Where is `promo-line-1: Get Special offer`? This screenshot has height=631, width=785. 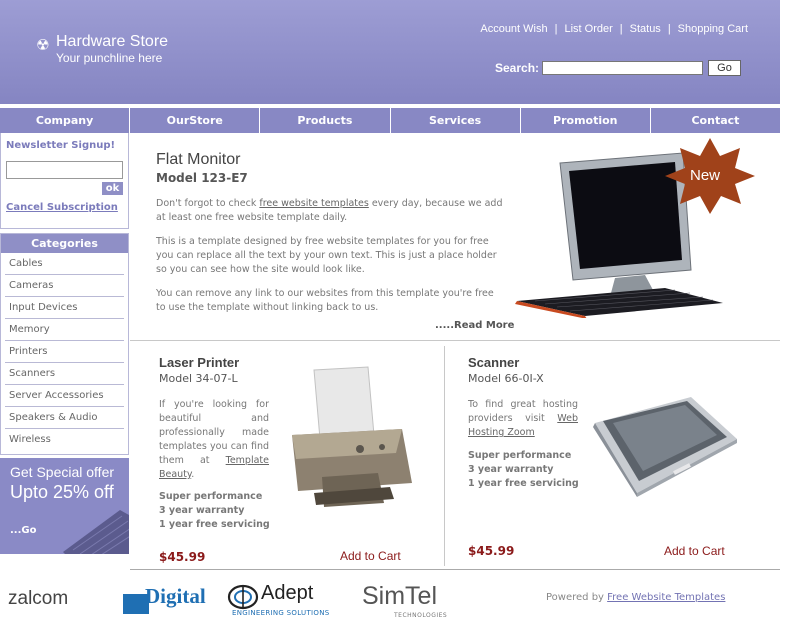
promo-line-1: Get Special offer is located at coordinates (62, 472).